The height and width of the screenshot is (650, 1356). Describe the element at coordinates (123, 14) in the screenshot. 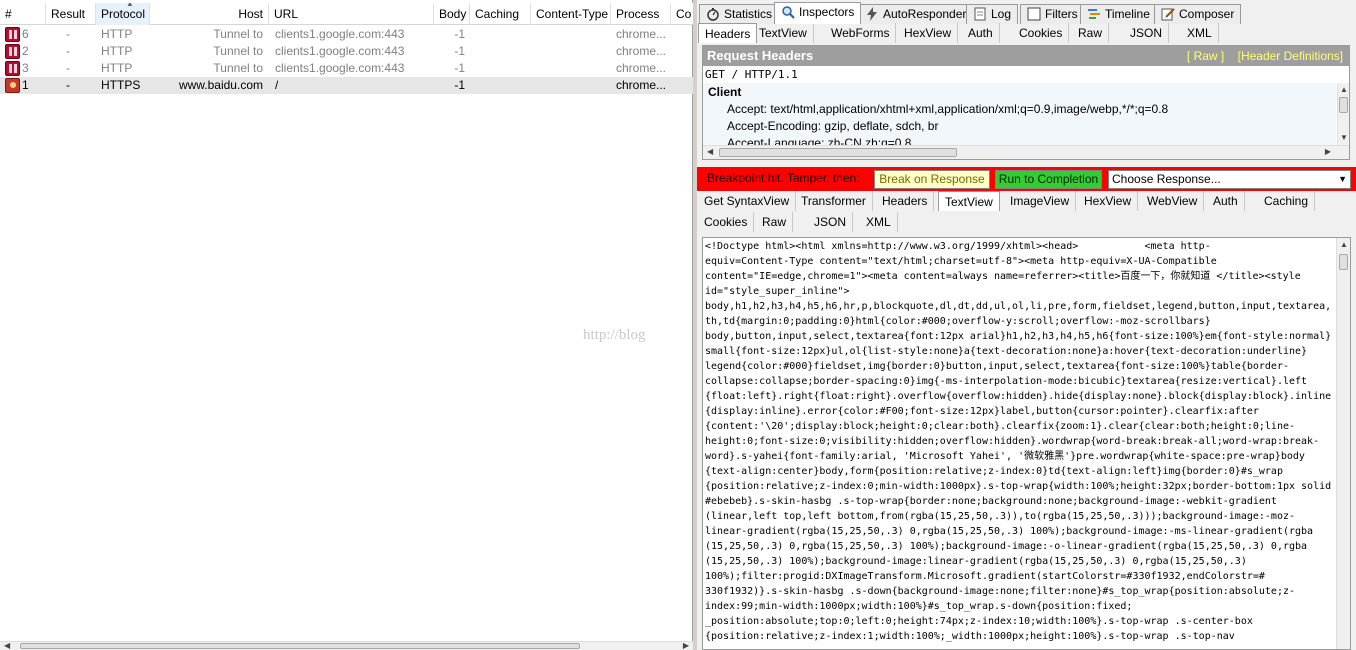

I see `col-header-protocol: ▲ Protocol` at that location.